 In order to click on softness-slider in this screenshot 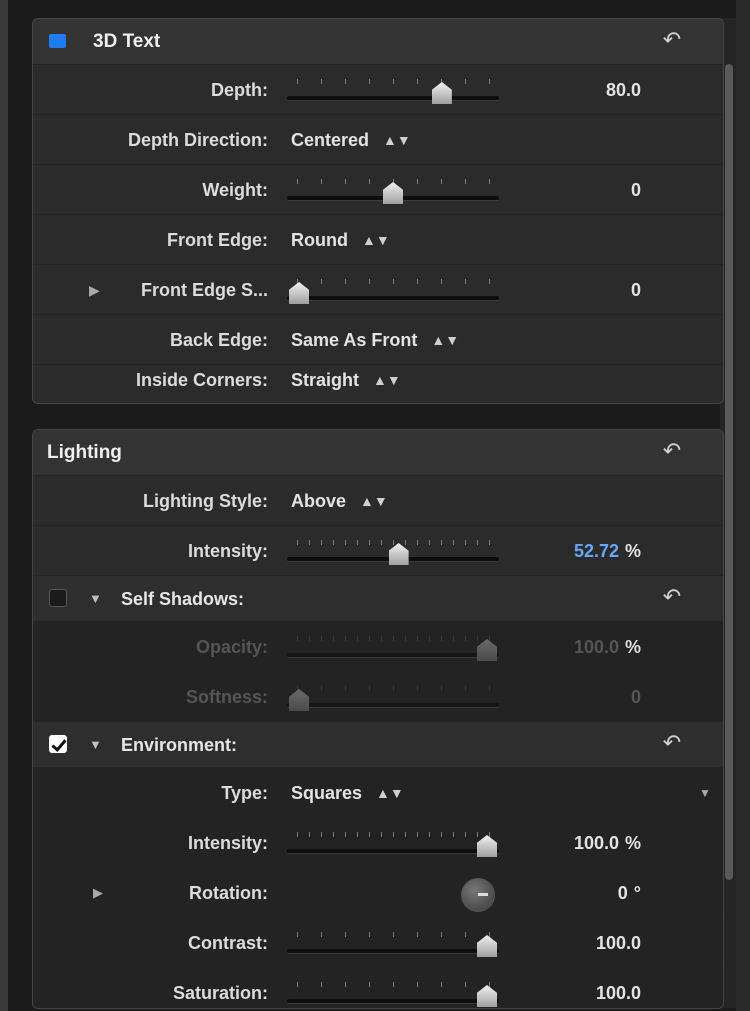, I will do `click(393, 701)`.